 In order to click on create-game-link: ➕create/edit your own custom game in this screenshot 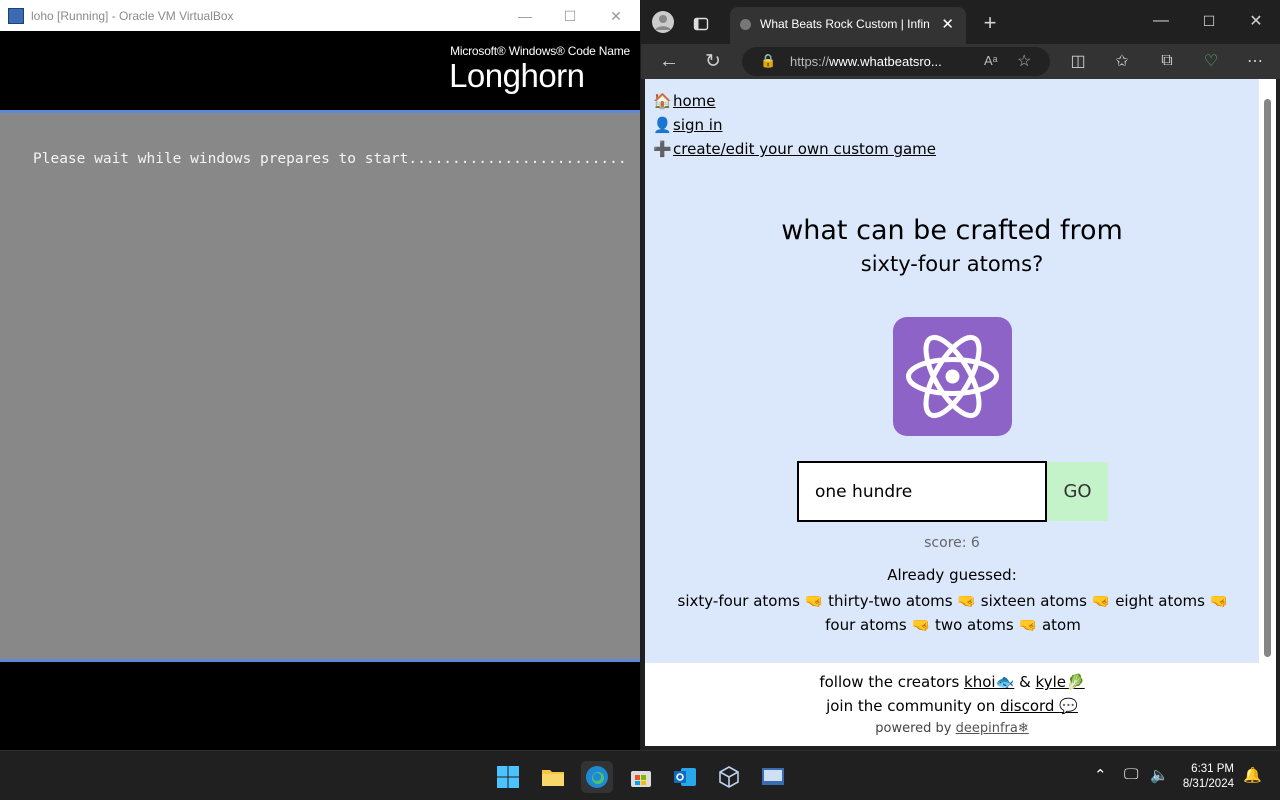, I will do `click(794, 149)`.